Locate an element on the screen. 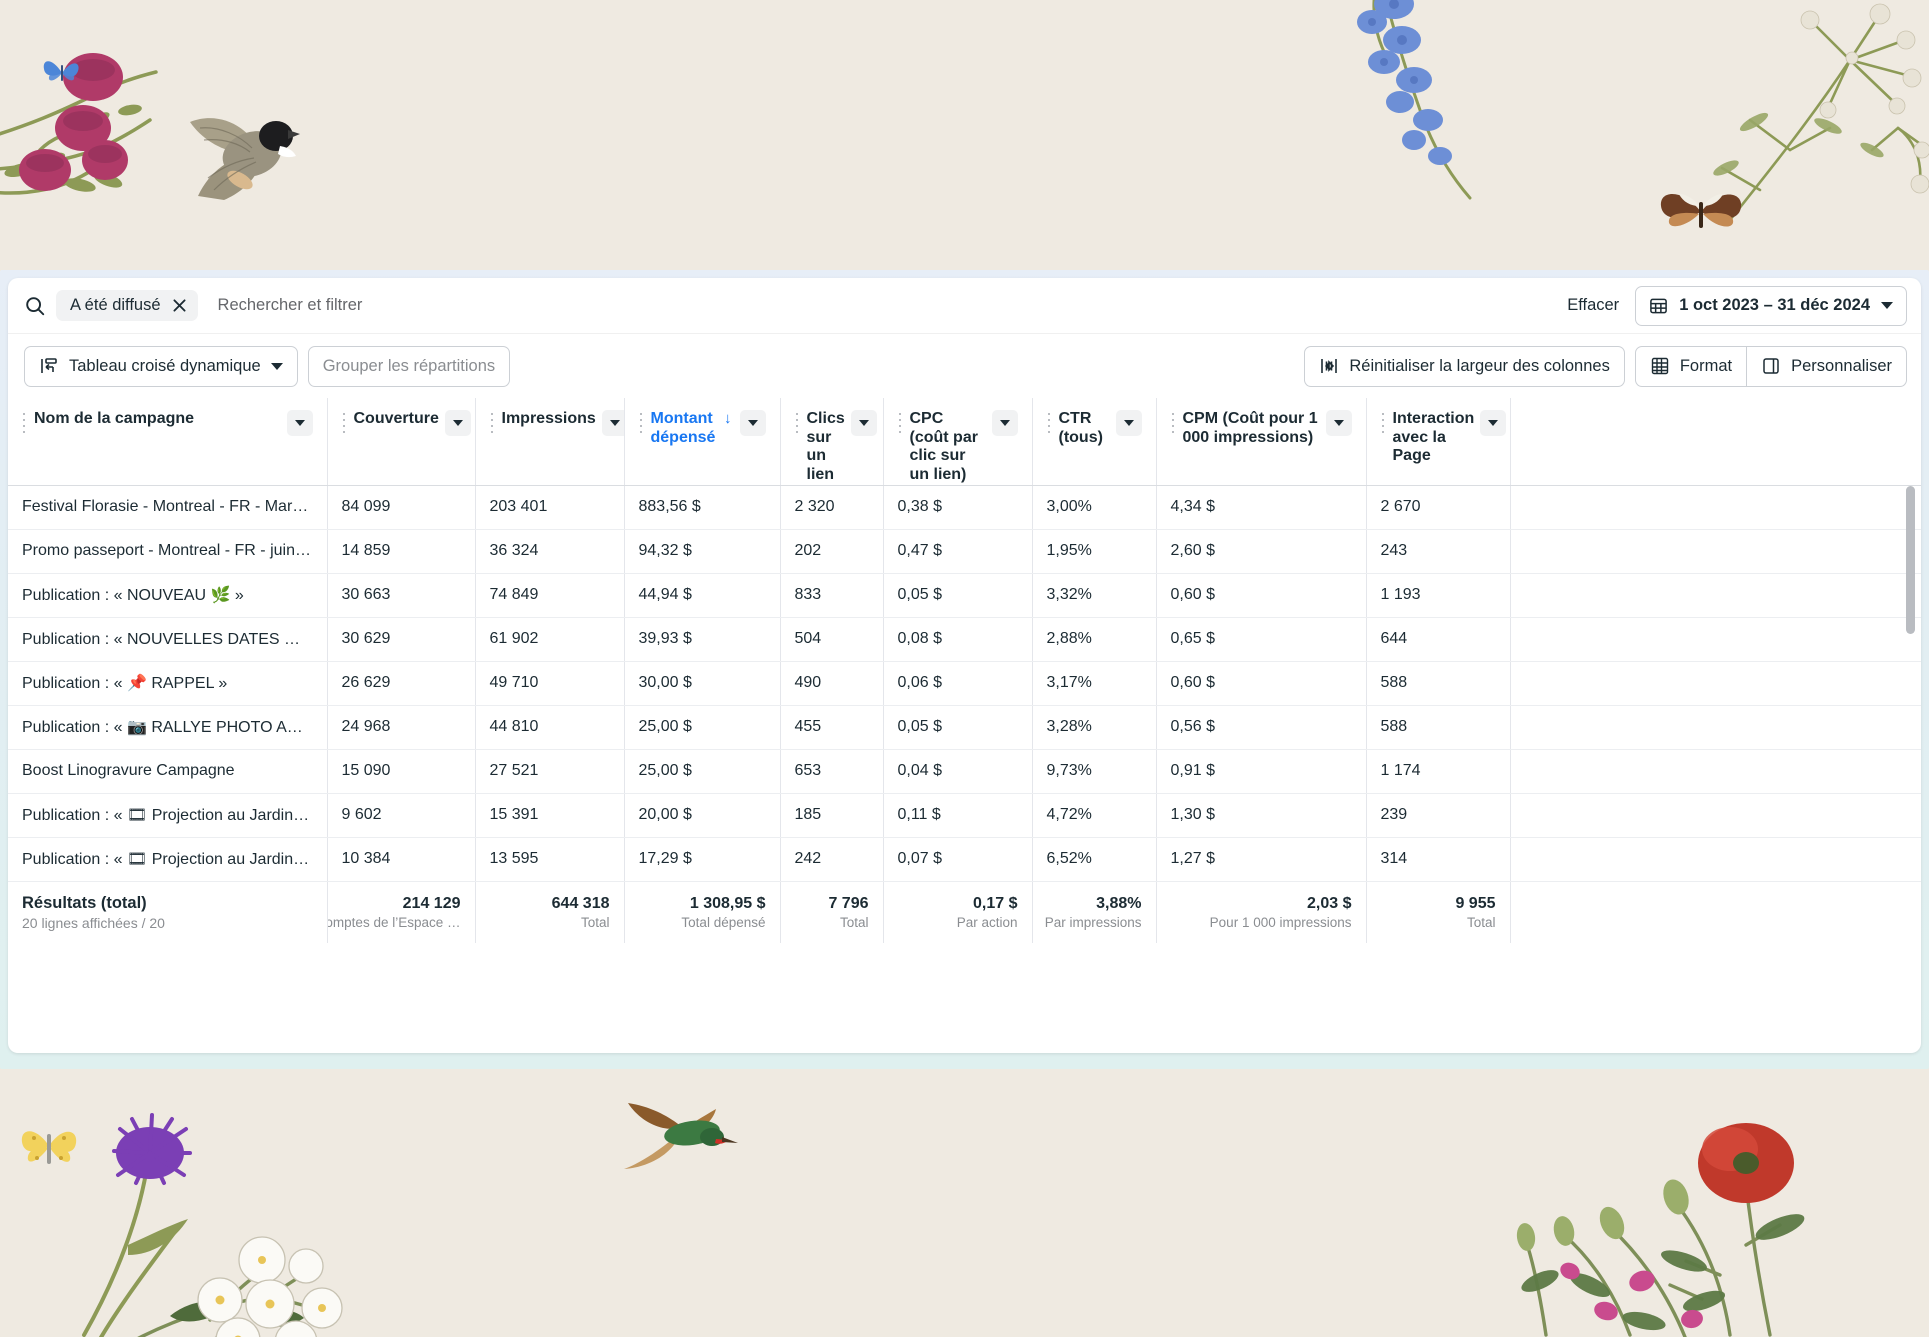  campaign-name-link: Boost Linogravure Campagne is located at coordinates (168, 771).